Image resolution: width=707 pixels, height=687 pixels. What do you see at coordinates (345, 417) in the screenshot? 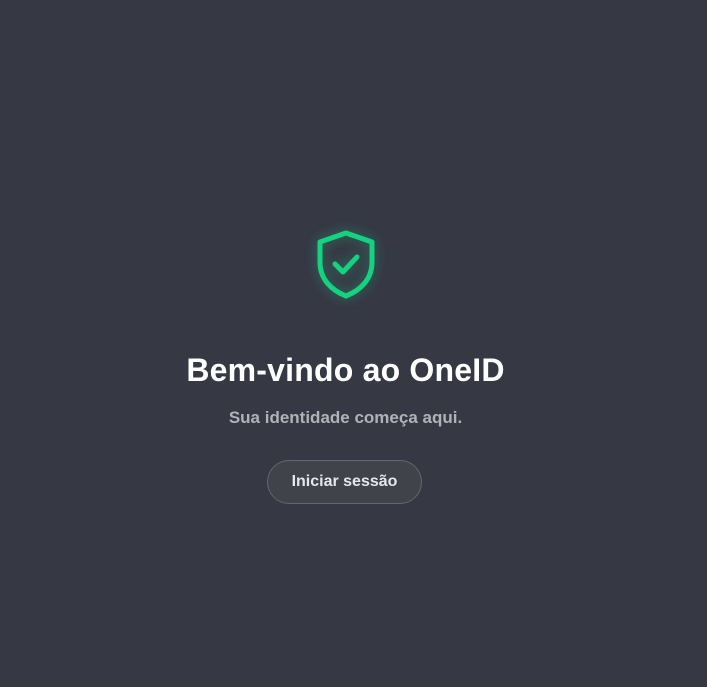
I see `welcome-subtitle: Sua identidade começa aqui.` at bounding box center [345, 417].